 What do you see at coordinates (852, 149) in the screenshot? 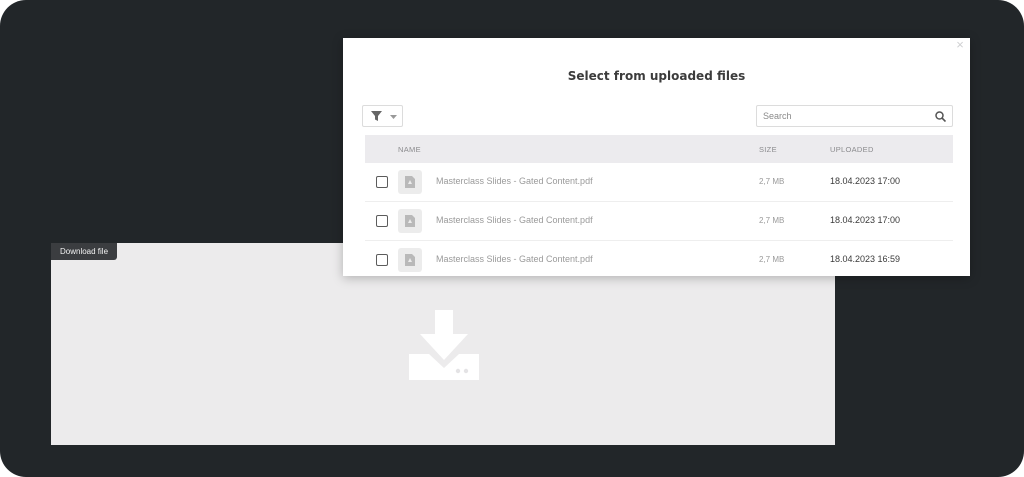
I see `column-header-uploaded: UPLOADED` at bounding box center [852, 149].